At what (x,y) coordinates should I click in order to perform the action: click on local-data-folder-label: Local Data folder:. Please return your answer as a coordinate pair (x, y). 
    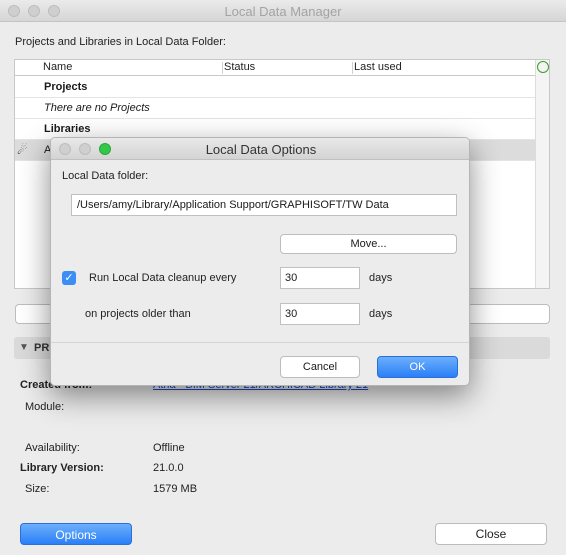
    Looking at the image, I should click on (105, 176).